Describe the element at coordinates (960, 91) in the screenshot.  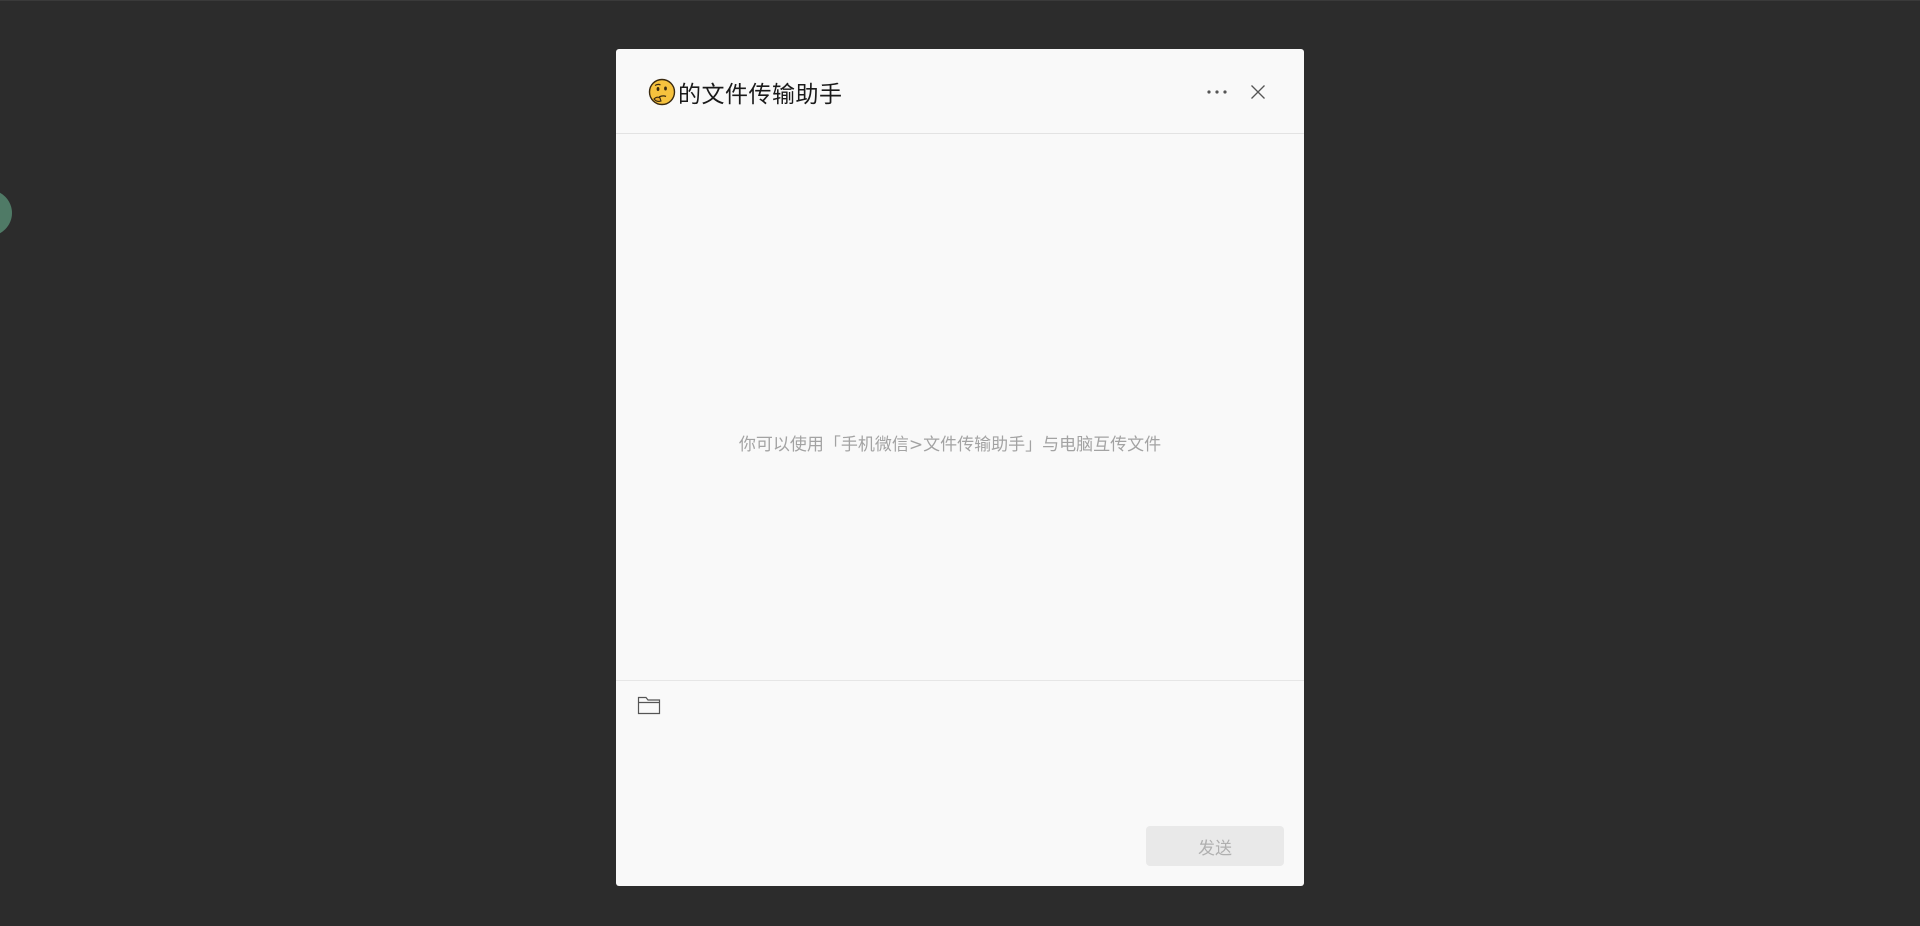
I see `dialog-header: 的文件传输助手` at that location.